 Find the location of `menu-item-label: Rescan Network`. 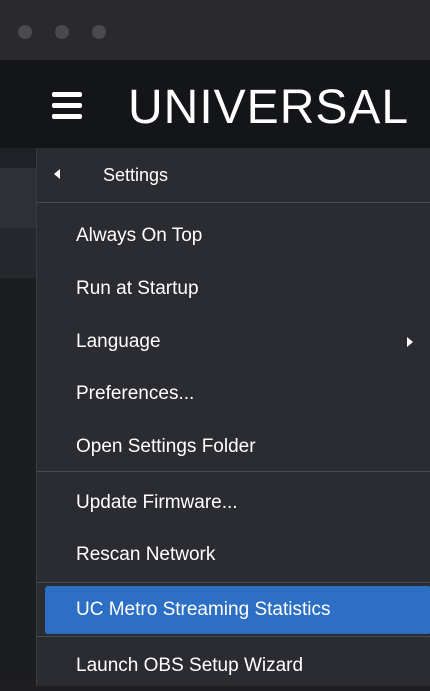

menu-item-label: Rescan Network is located at coordinates (146, 554).